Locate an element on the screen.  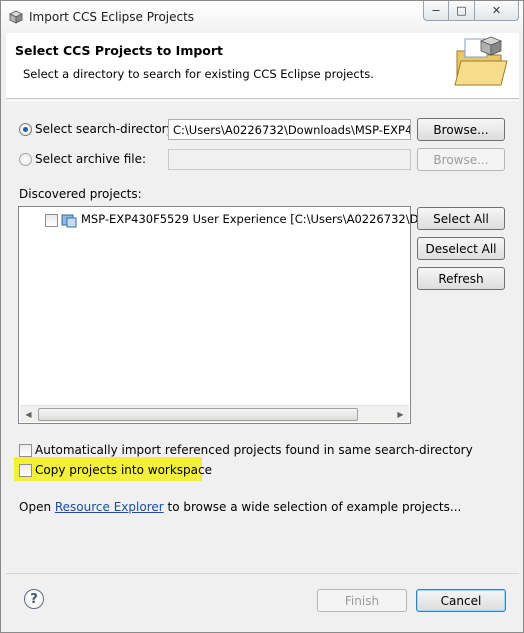
window-title: Import CCS Eclipse Projects is located at coordinates (112, 17).